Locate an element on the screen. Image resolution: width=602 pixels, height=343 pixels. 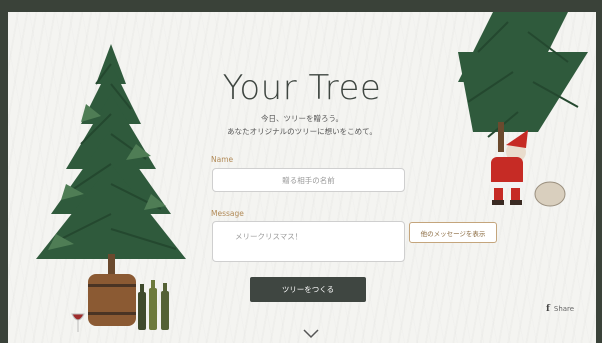
subtitle-line-1: 今日、ツリーを贈ろう。 is located at coordinates (302, 118).